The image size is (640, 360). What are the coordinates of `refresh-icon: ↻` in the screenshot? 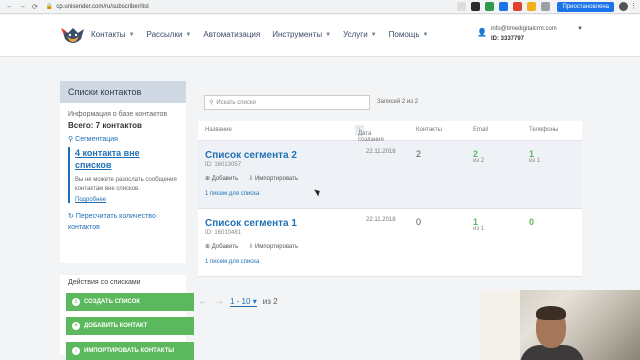 It's located at (71, 216).